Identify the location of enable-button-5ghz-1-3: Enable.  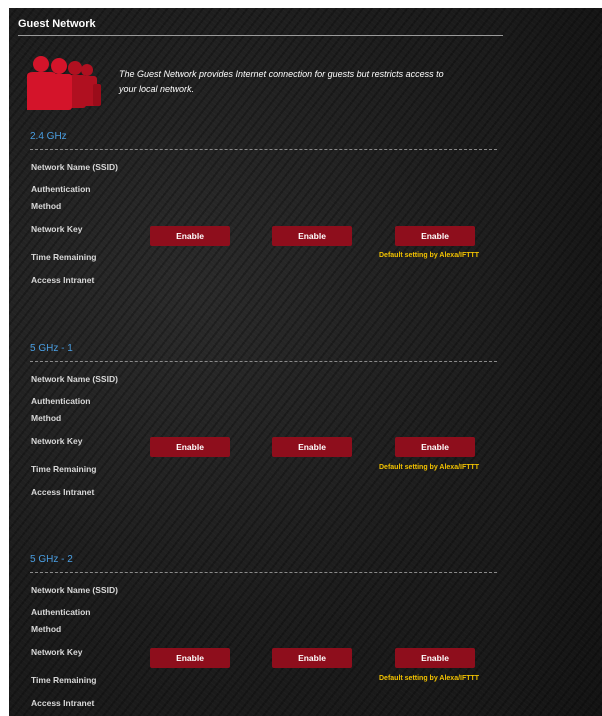
(435, 447).